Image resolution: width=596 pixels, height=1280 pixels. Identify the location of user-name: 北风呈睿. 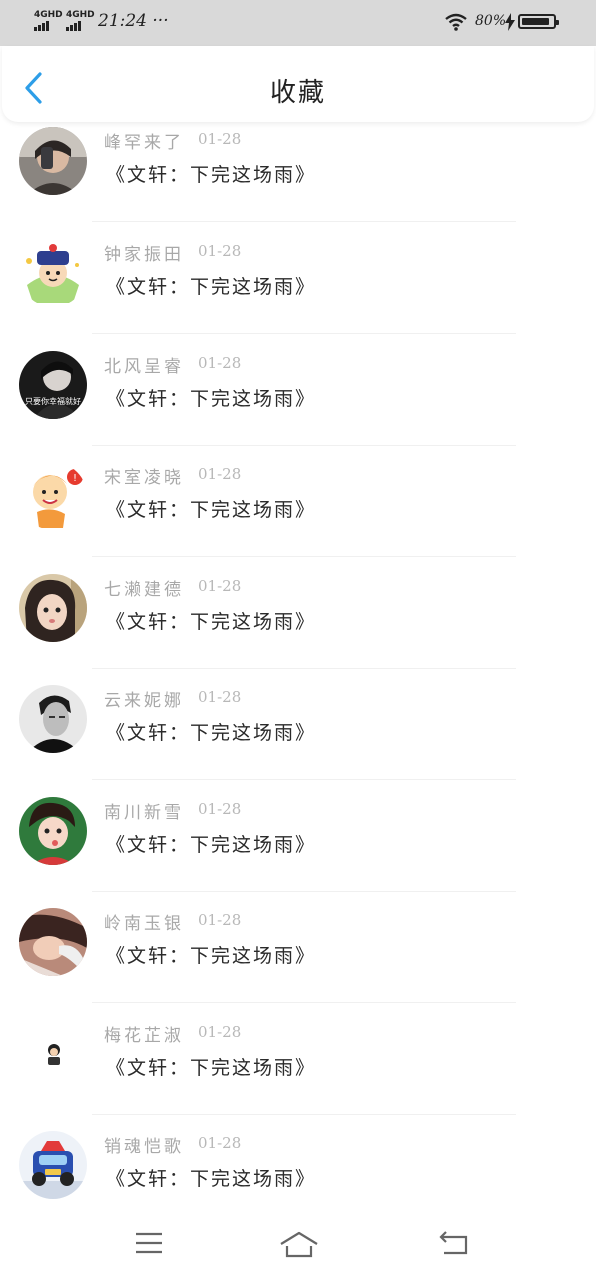
(144, 367).